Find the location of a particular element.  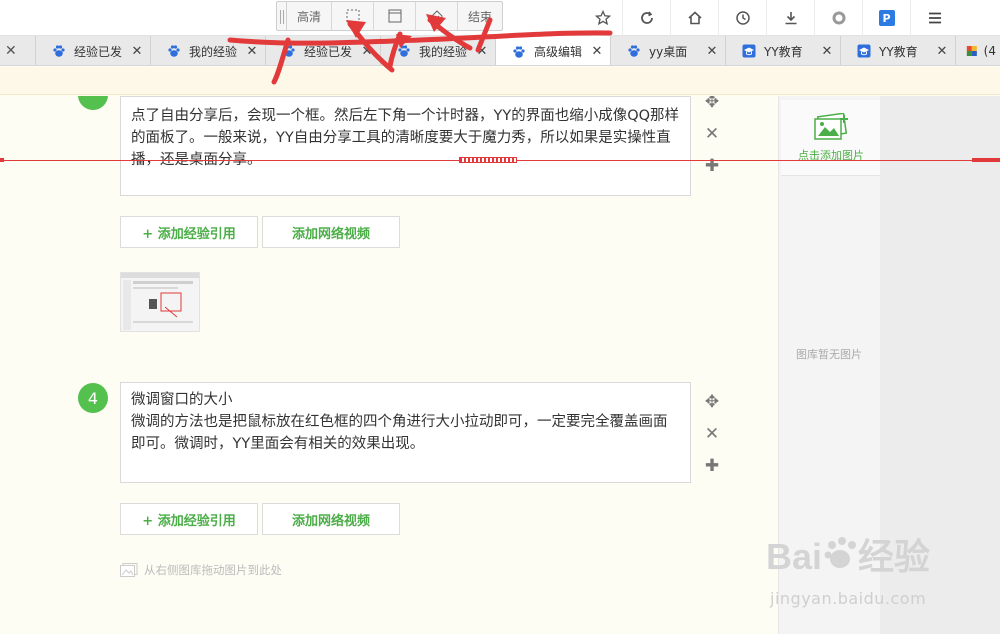

screenshot-thumbnail-image is located at coordinates (160, 302).